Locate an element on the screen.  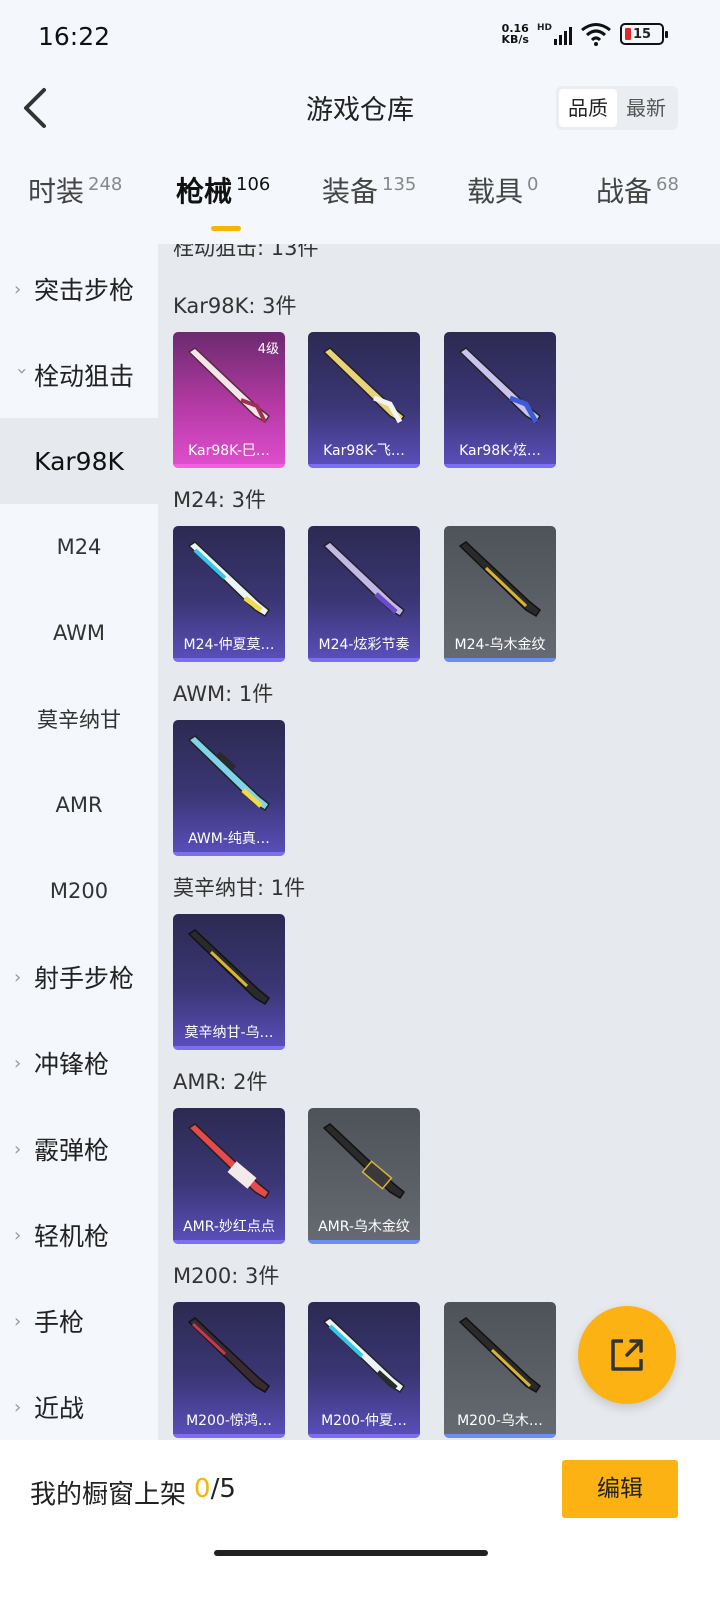
share-fab-button is located at coordinates (627, 1355).